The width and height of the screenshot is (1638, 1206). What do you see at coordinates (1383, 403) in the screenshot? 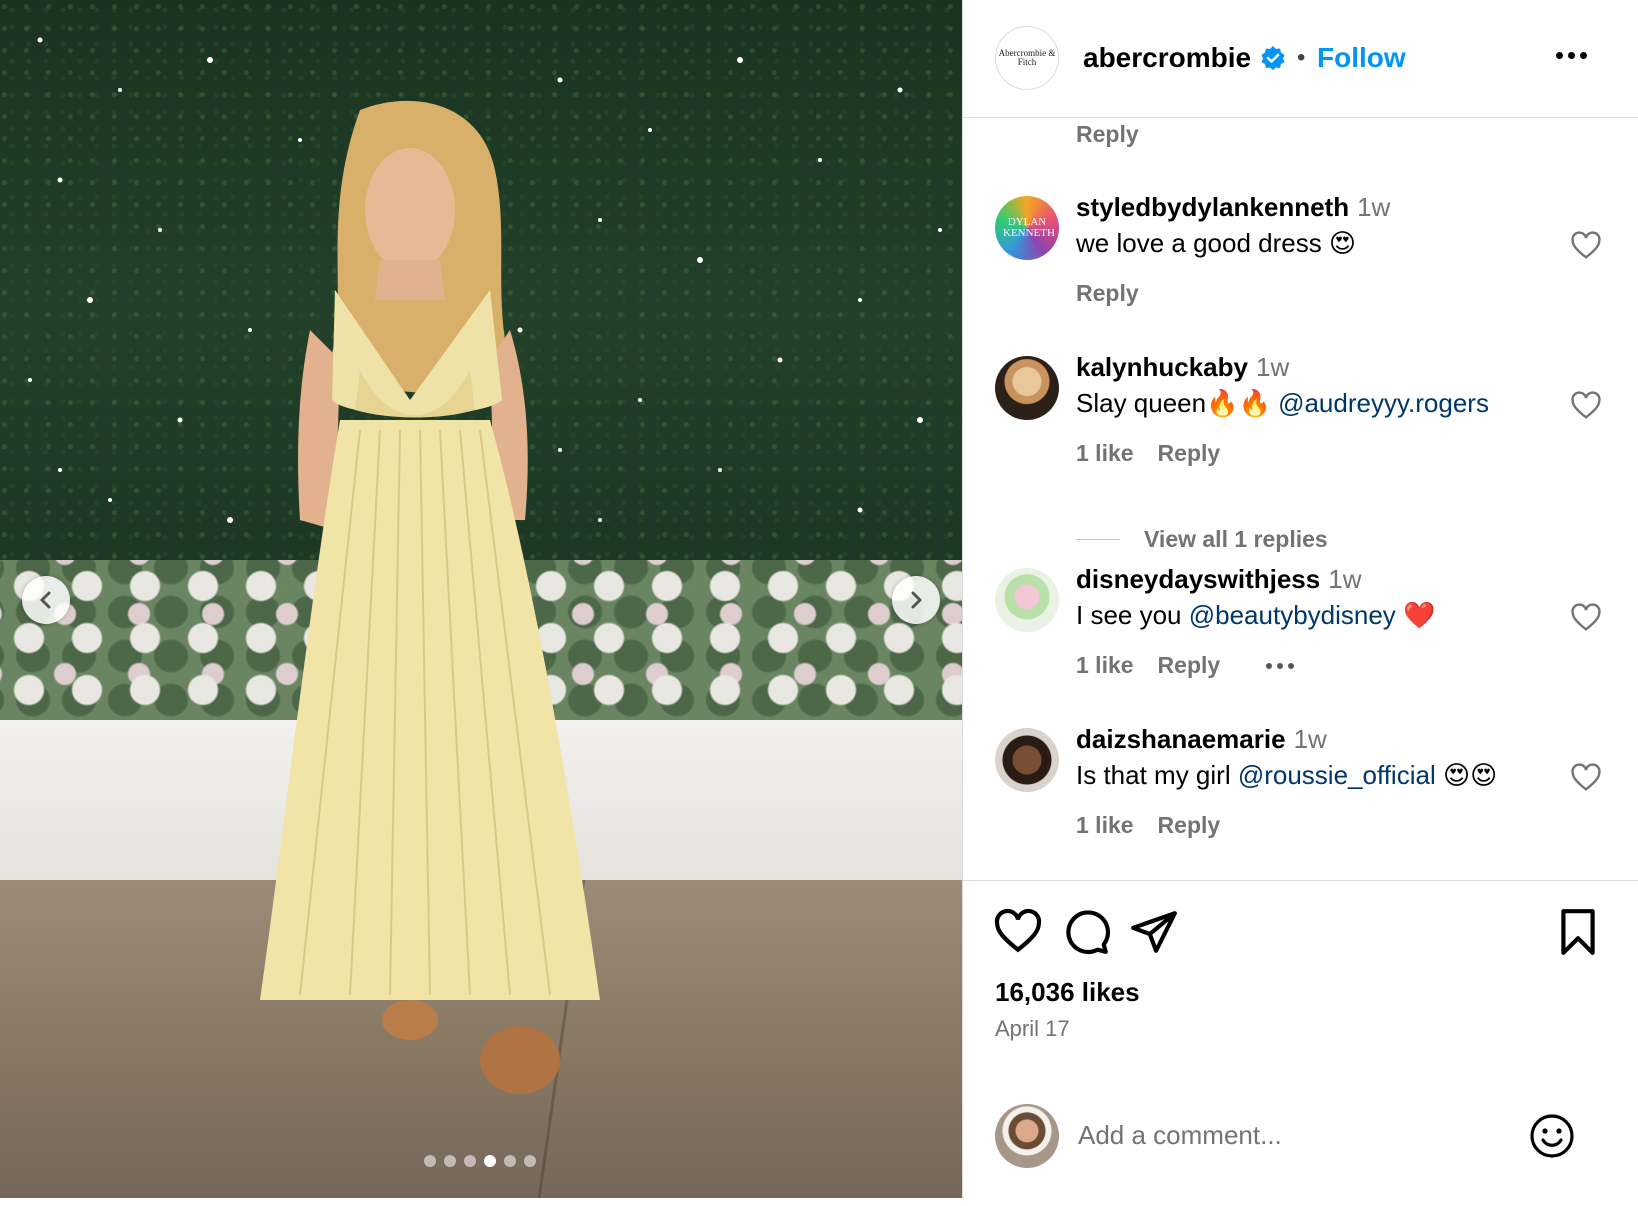
I see `mention-link: @audreyyy.rogers` at bounding box center [1383, 403].